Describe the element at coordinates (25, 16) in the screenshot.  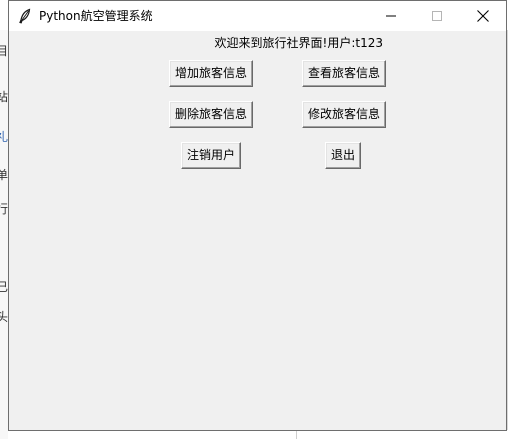
I see `feather-icon` at that location.